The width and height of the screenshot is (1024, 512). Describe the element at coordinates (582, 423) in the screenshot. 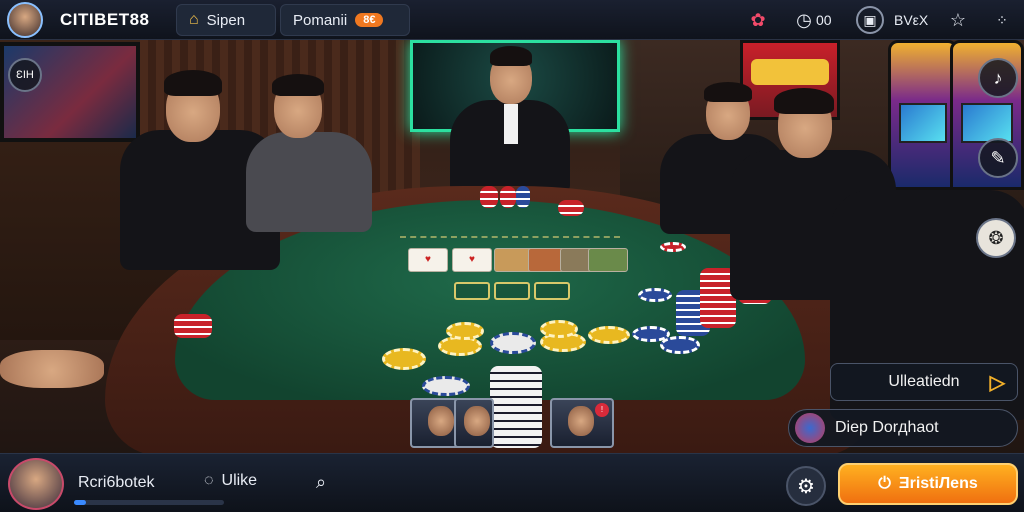

I see `player-card: !` at that location.